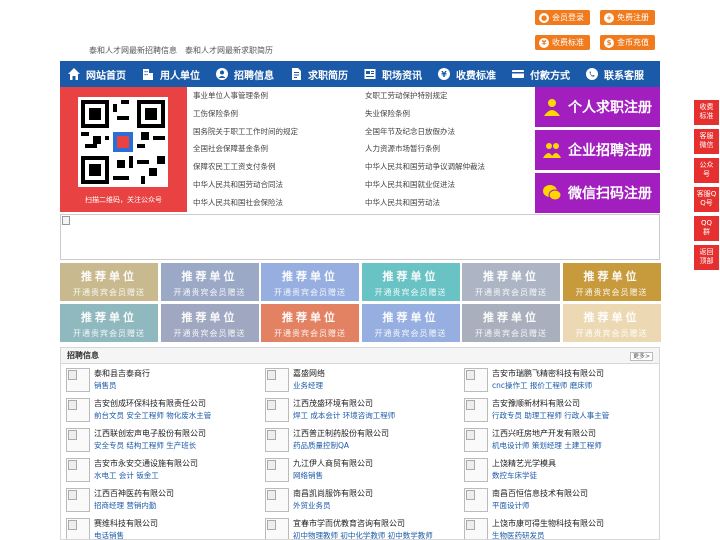 This screenshot has width=720, height=540. What do you see at coordinates (451, 149) in the screenshot?
I see `policy-link: 人力资源市场暂行条例` at bounding box center [451, 149].